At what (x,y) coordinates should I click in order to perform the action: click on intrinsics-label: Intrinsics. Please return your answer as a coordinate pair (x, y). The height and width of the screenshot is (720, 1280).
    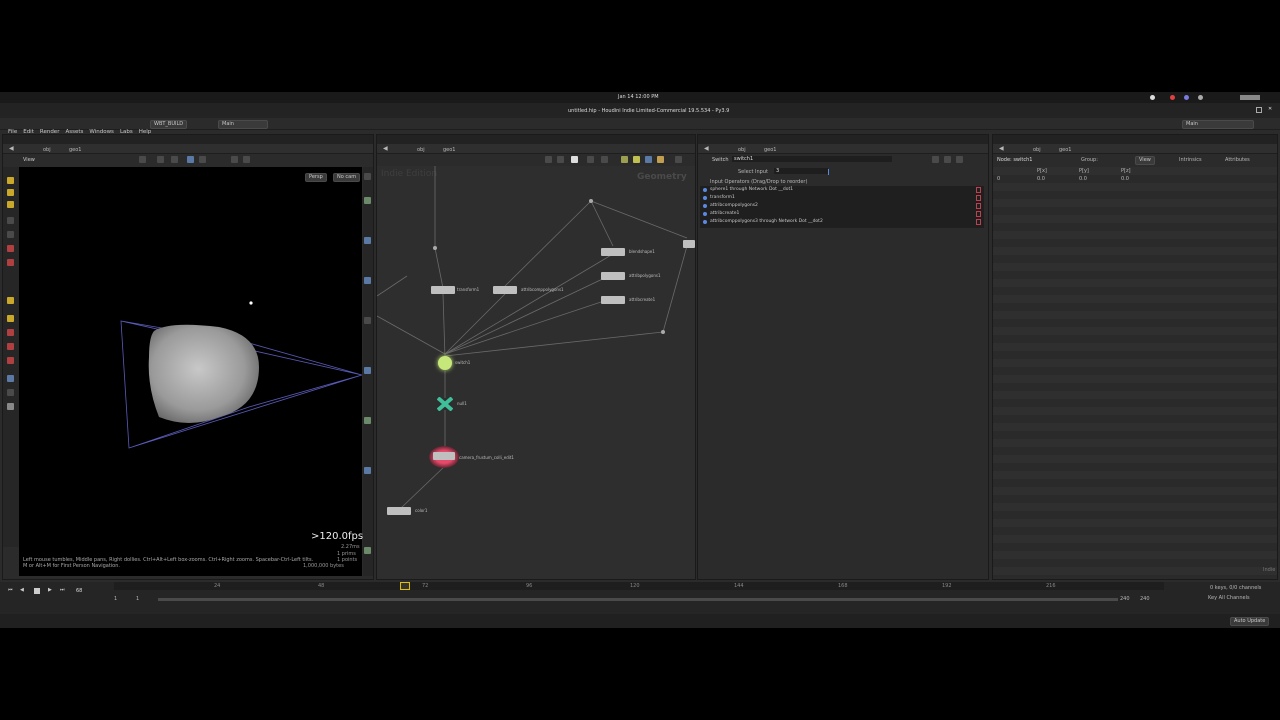
    Looking at the image, I should click on (1190, 160).